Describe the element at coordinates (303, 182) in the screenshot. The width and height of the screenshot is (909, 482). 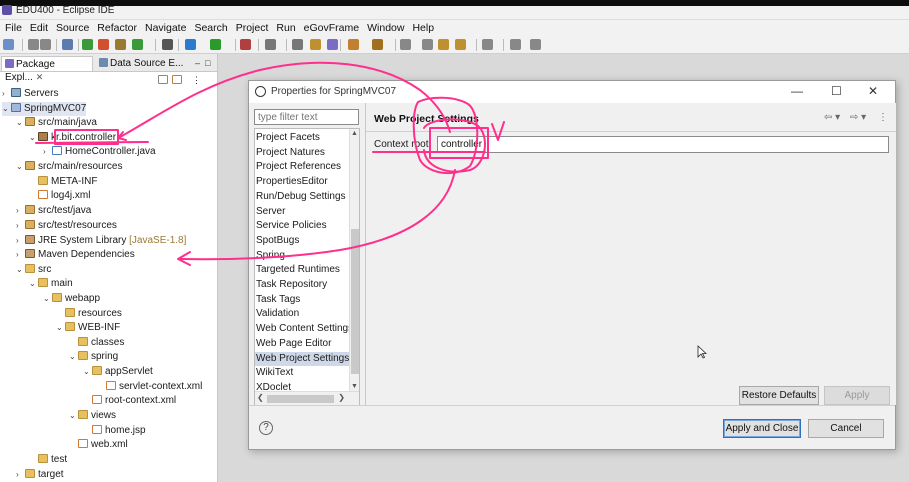
I see `category-item: PropertiesEditor` at that location.